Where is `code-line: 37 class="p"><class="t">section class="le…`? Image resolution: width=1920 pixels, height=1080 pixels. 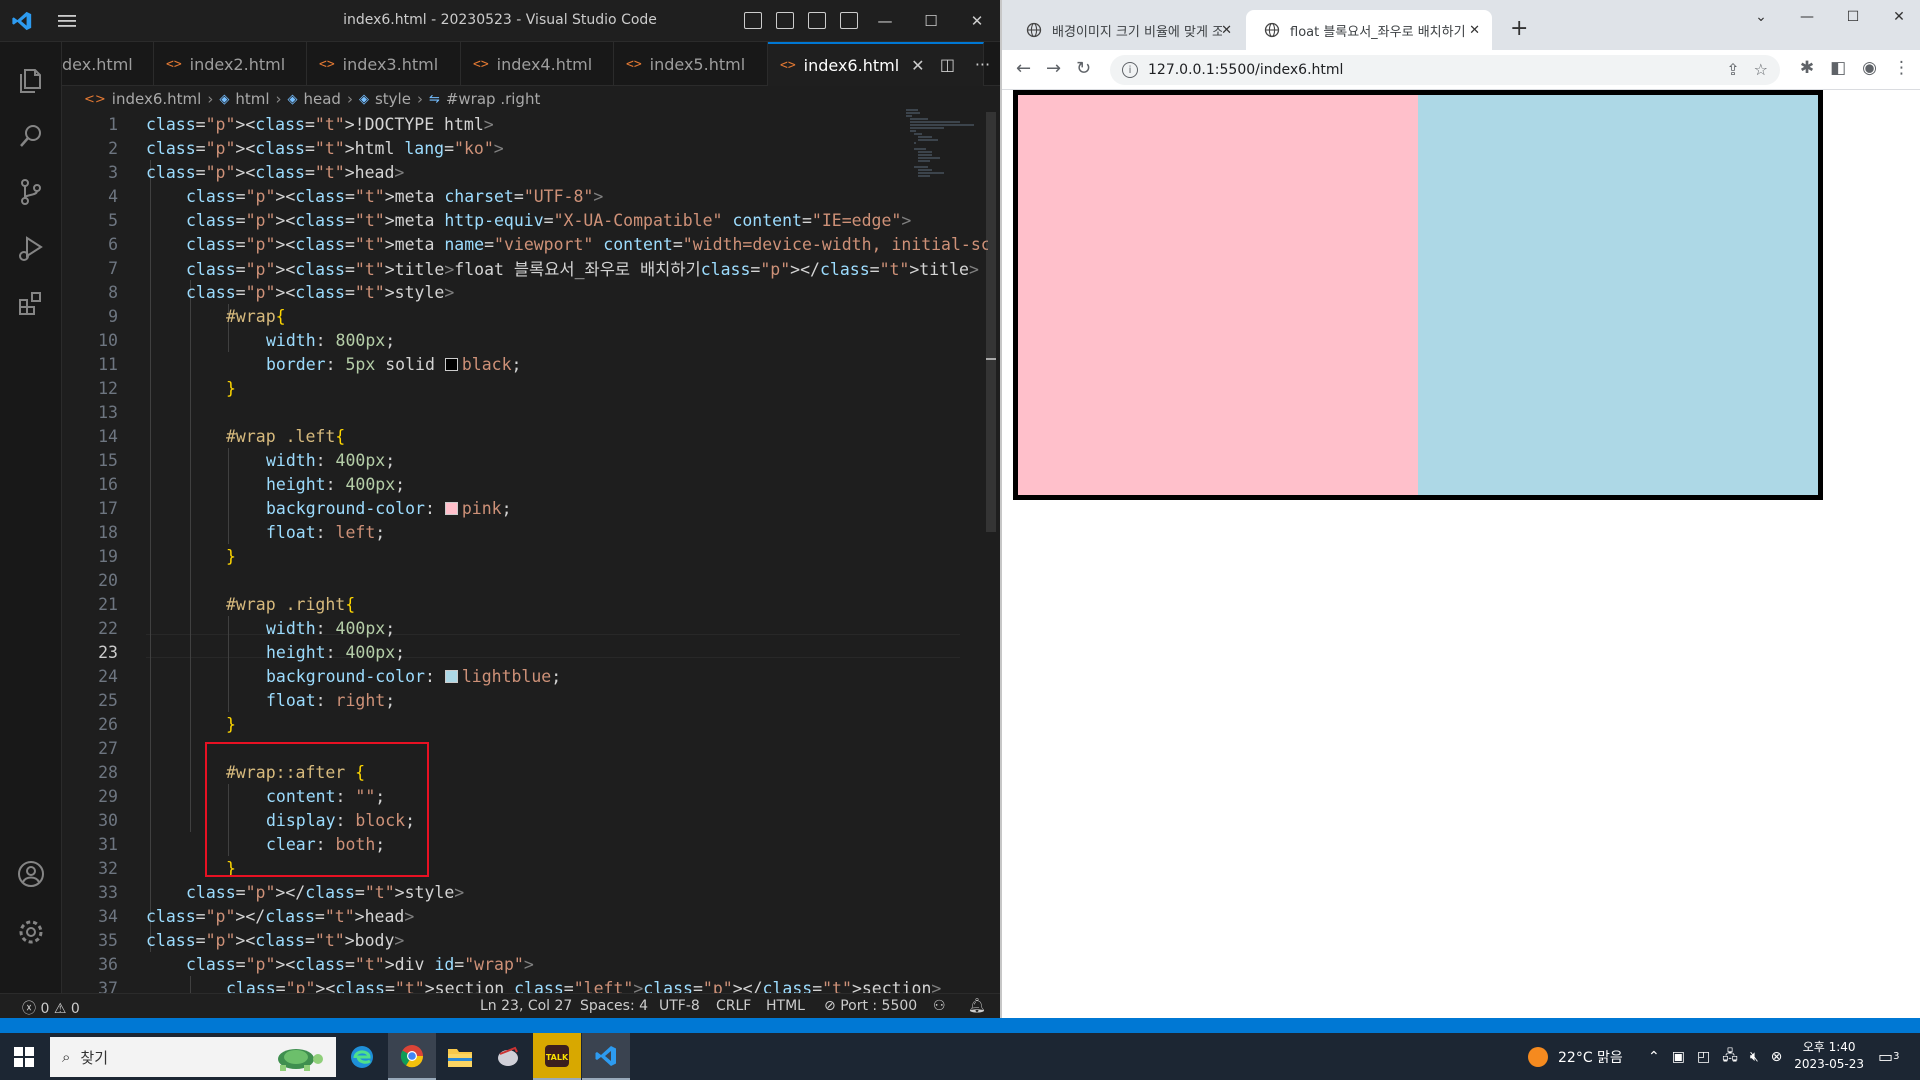 code-line: 37 class="p"><class="t">section class="le… is located at coordinates (501, 985).